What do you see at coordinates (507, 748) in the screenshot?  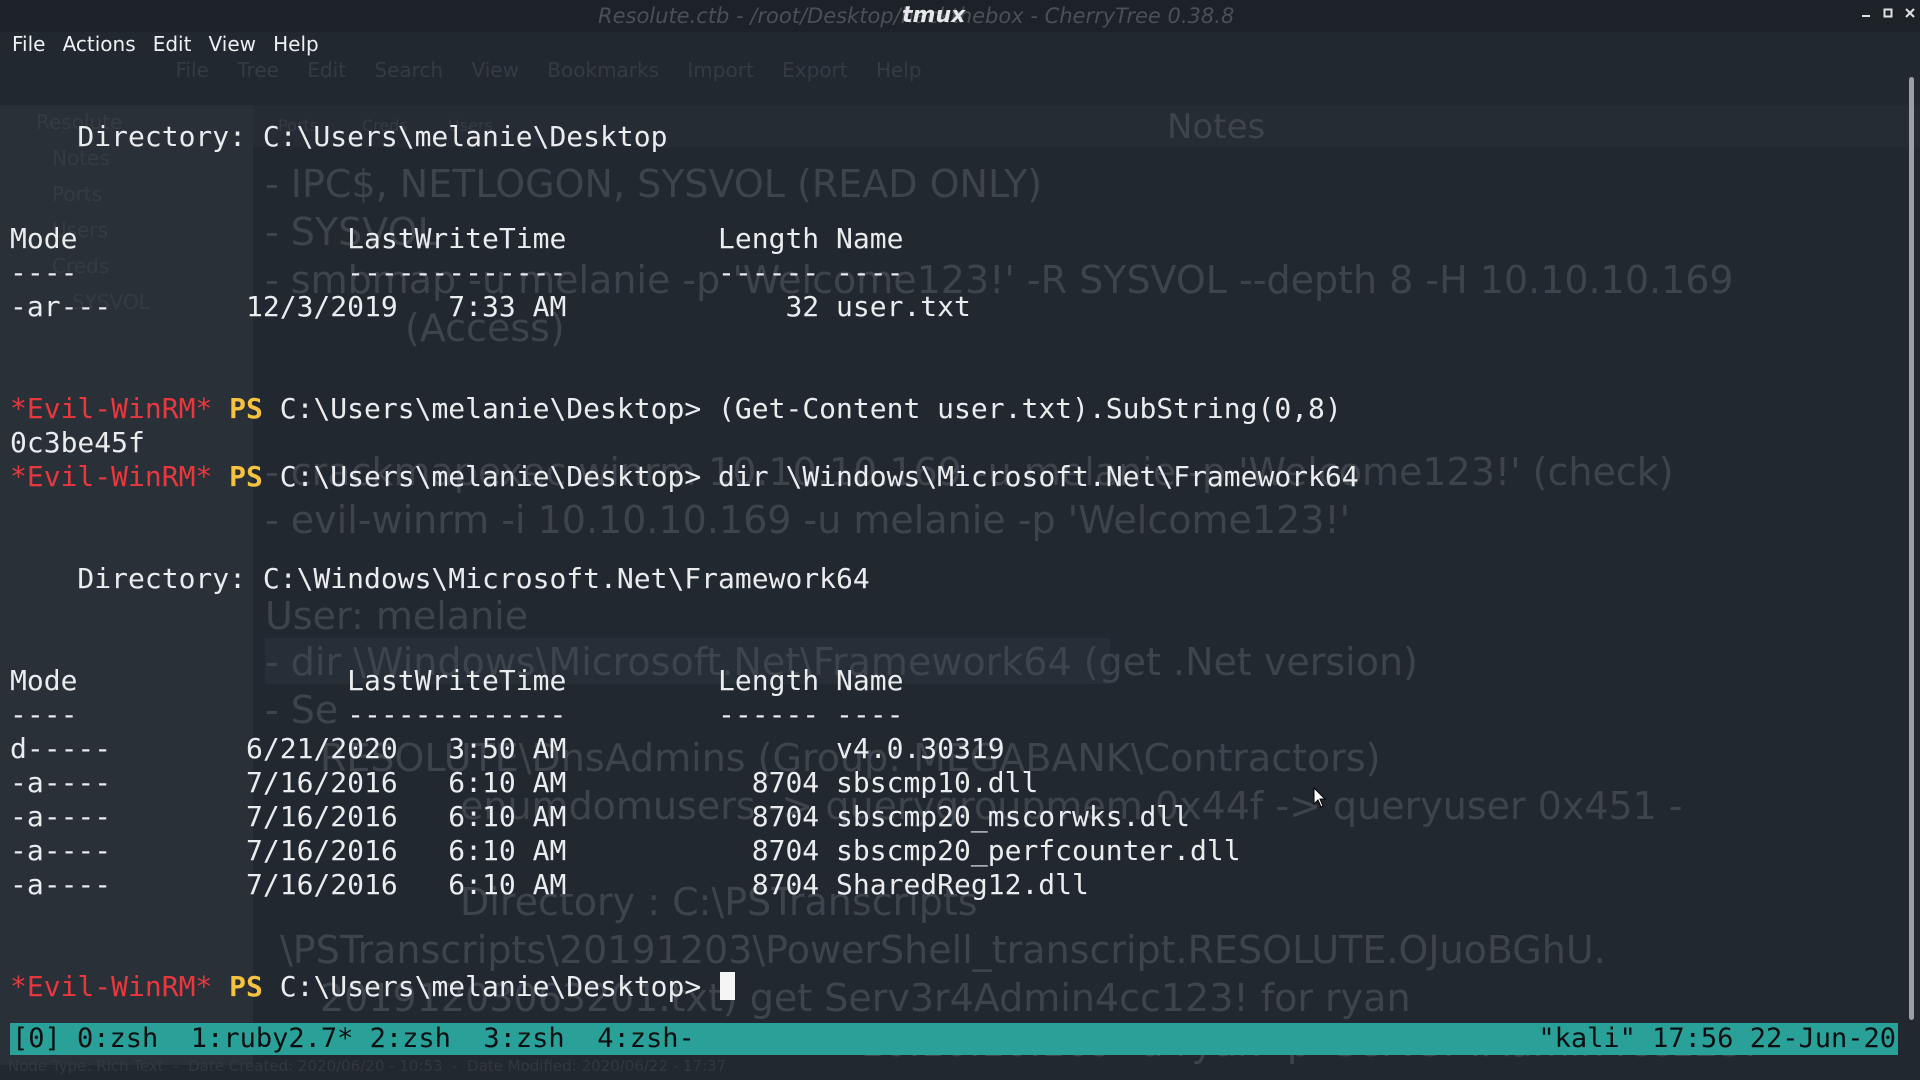 I see `terminal-output-line: d----- 6/21/2020 3:50 AM v4.0.30319` at bounding box center [507, 748].